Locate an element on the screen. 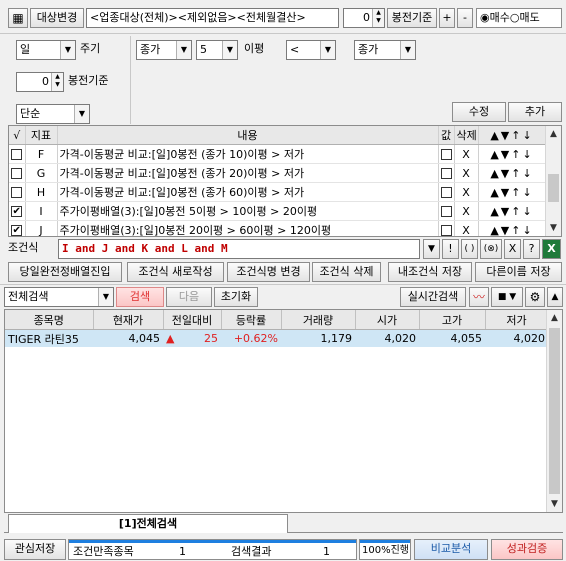  edit-button: 수정 is located at coordinates (479, 112).